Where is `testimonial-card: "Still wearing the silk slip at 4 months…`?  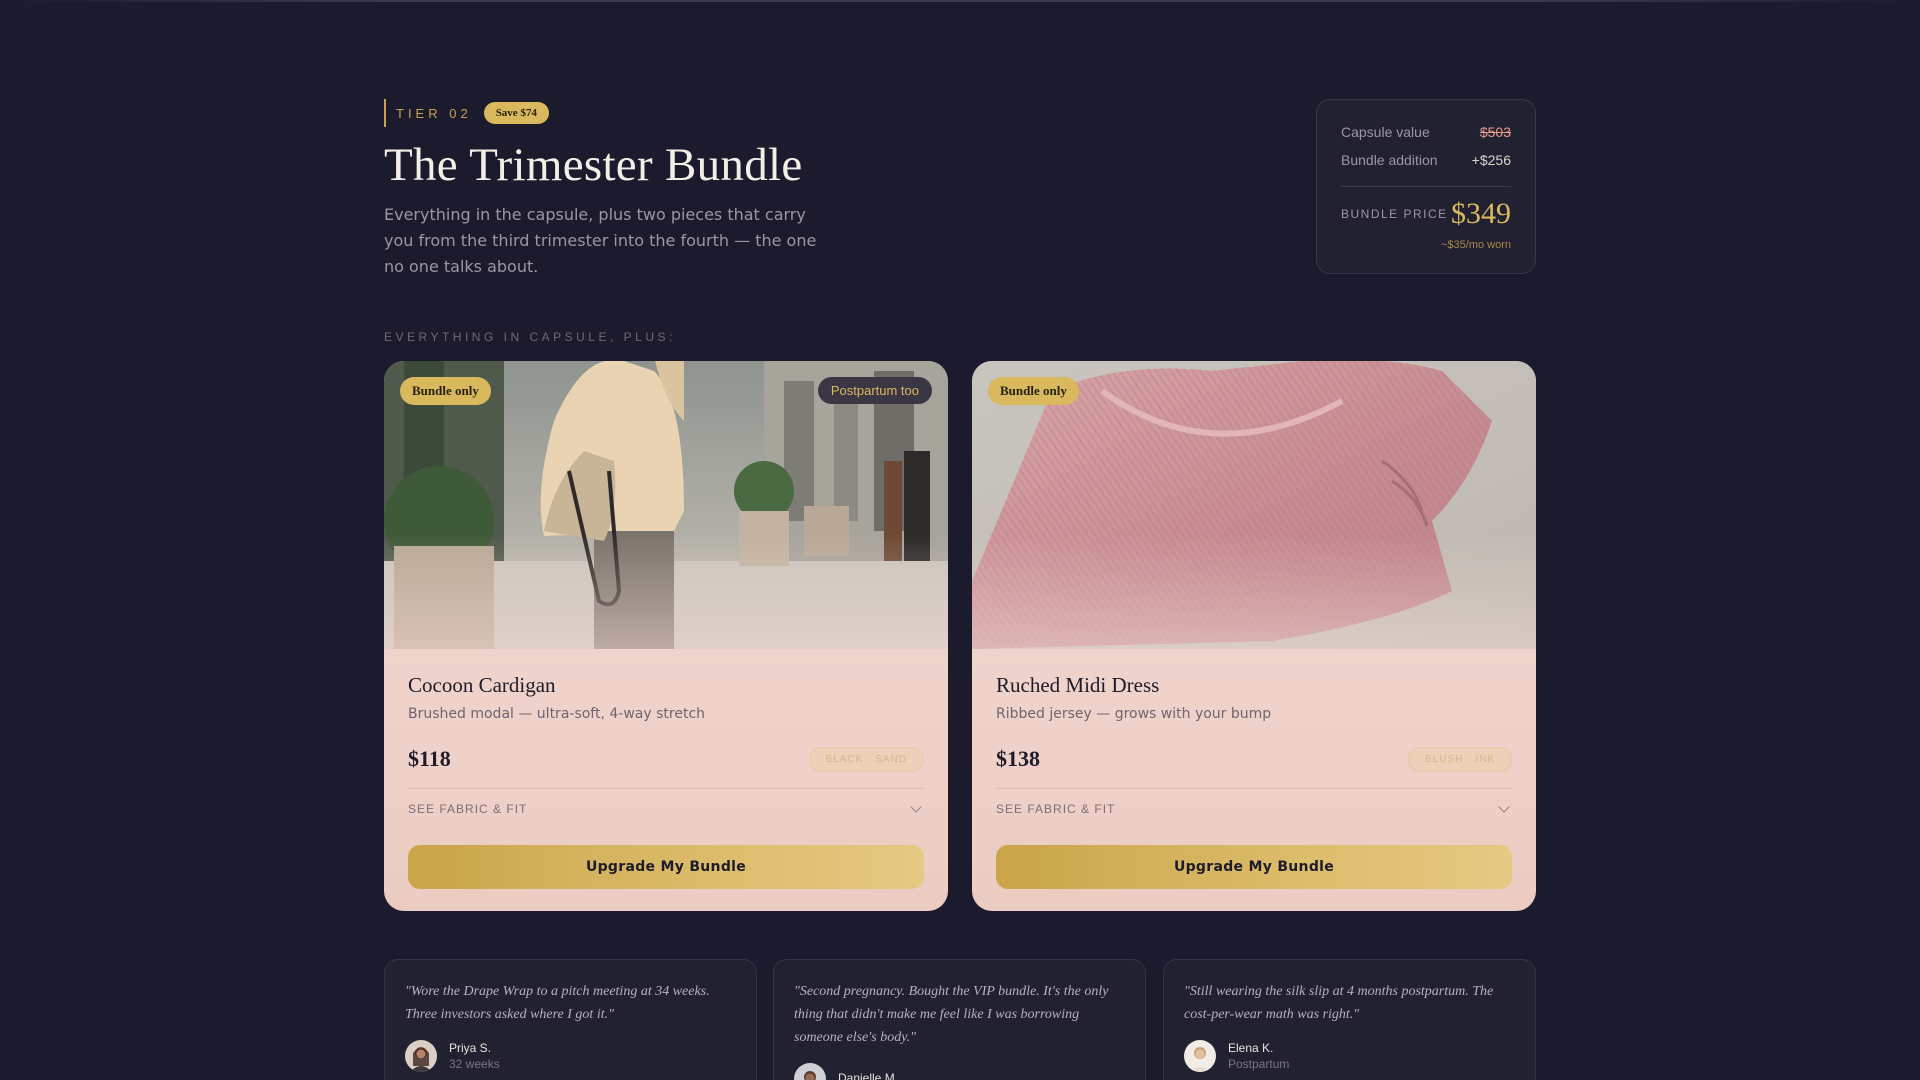
testimonial-card: "Still wearing the silk slip at 4 months… is located at coordinates (1349, 1019).